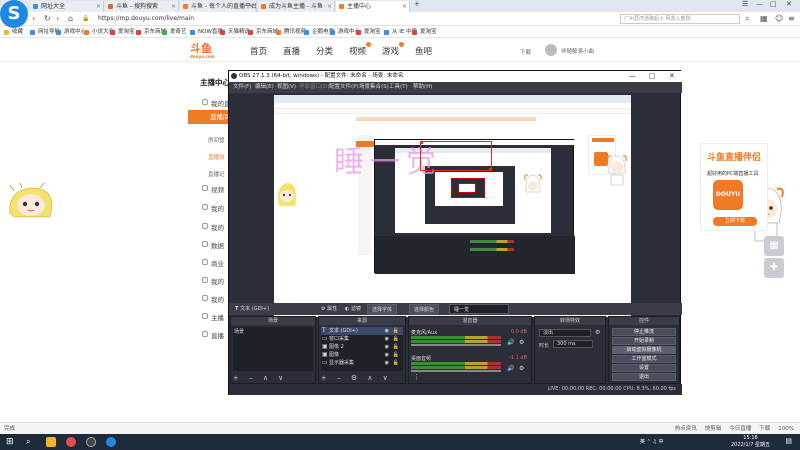 The width and height of the screenshot is (800, 450). Describe the element at coordinates (774, 268) in the screenshot. I see `gamepad-icon: ✚` at that location.